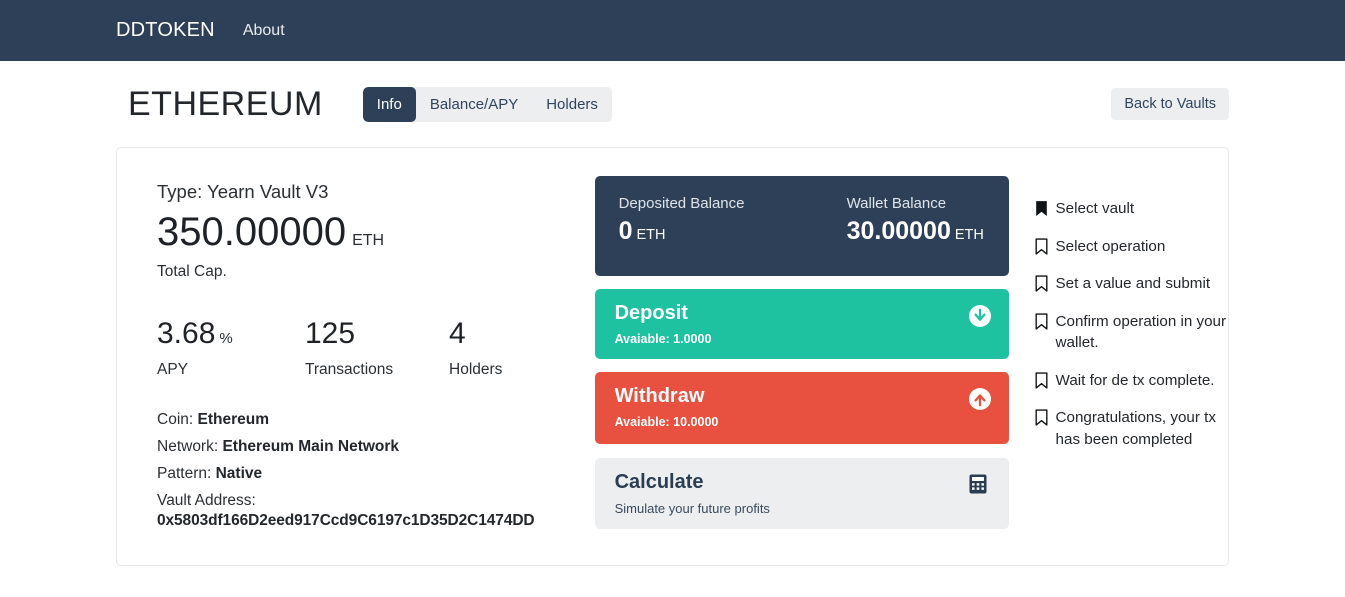 This screenshot has height=597, width=1345. I want to click on stat-apy: 3.68% APY, so click(231, 348).